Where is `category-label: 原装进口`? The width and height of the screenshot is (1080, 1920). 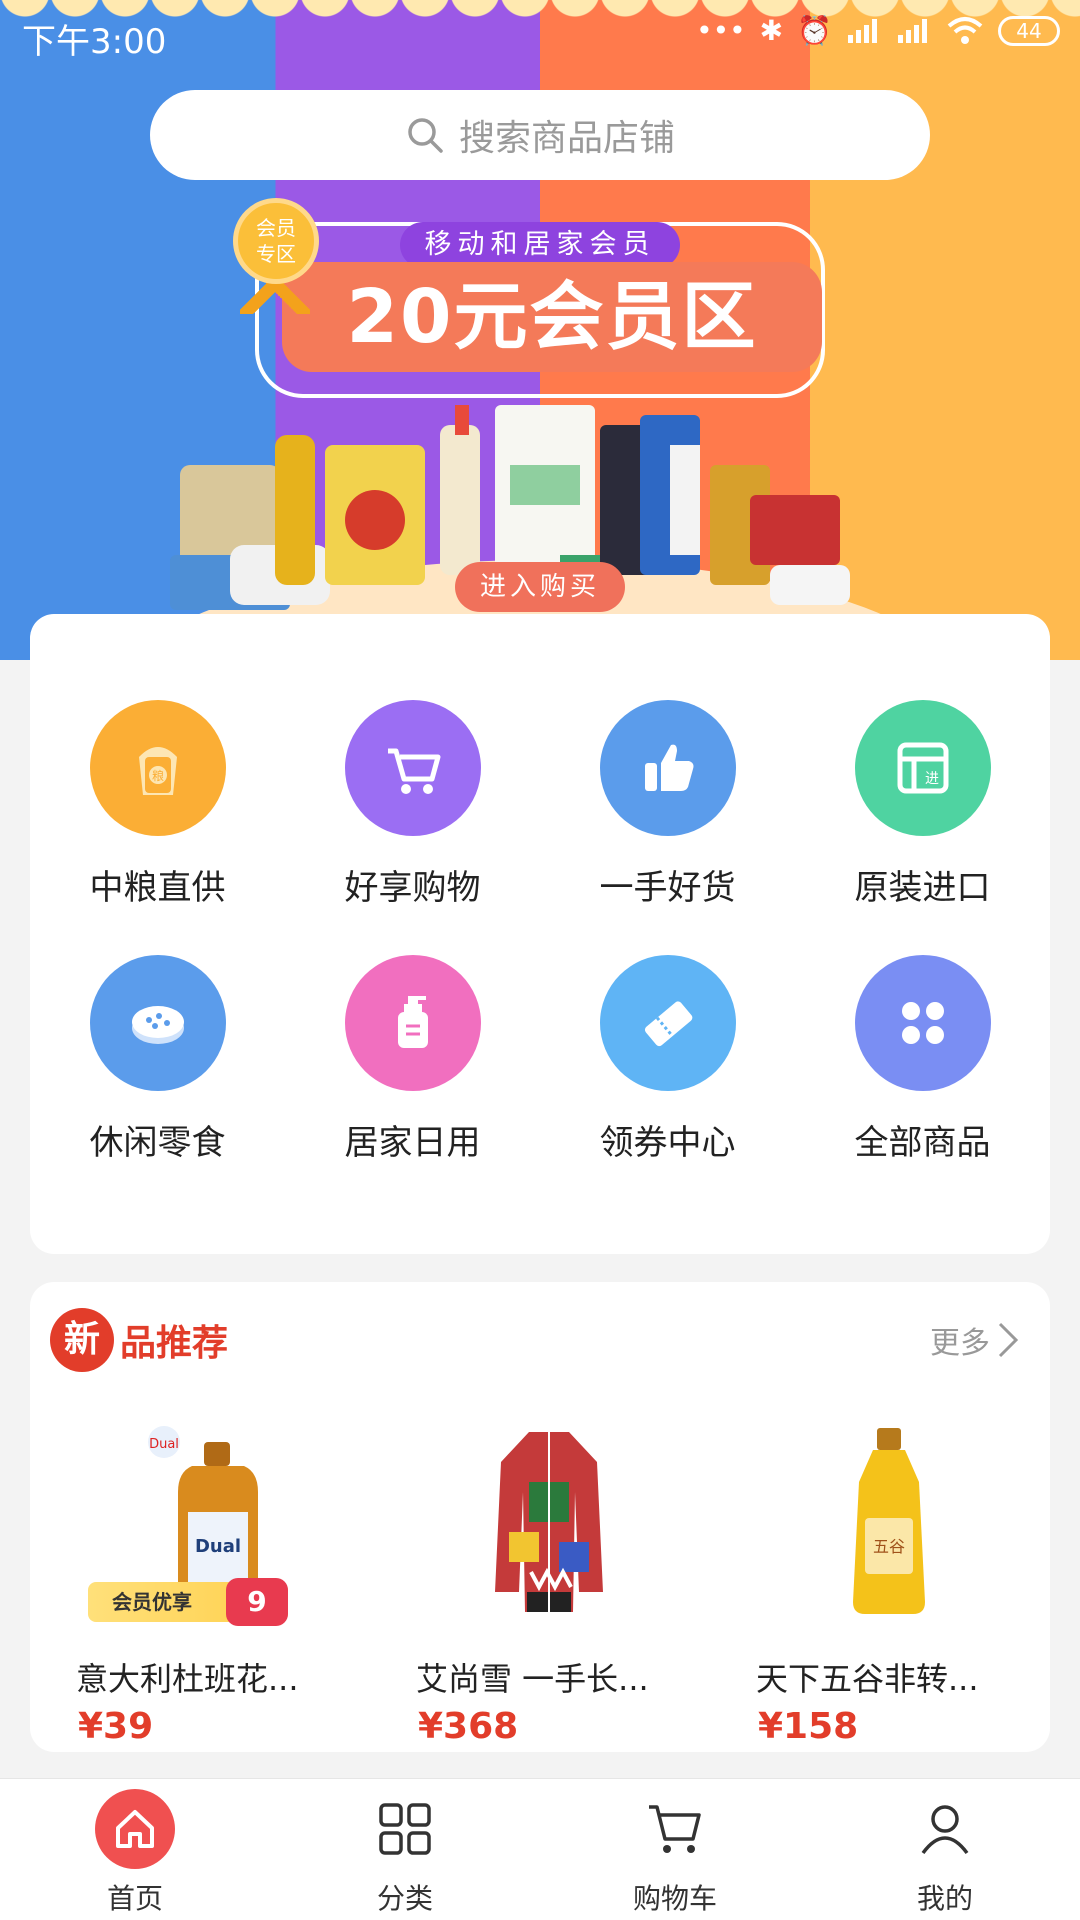 category-label: 原装进口 is located at coordinates (922, 888).